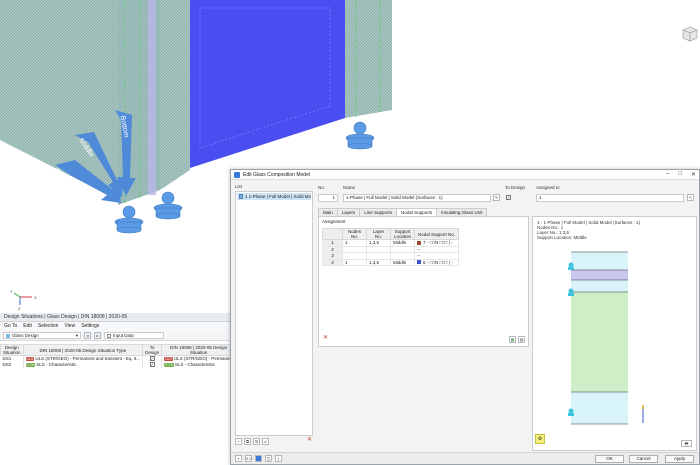 Image resolution: width=700 pixels, height=465 pixels. I want to click on copy-icon: ⧉, so click(247, 441).